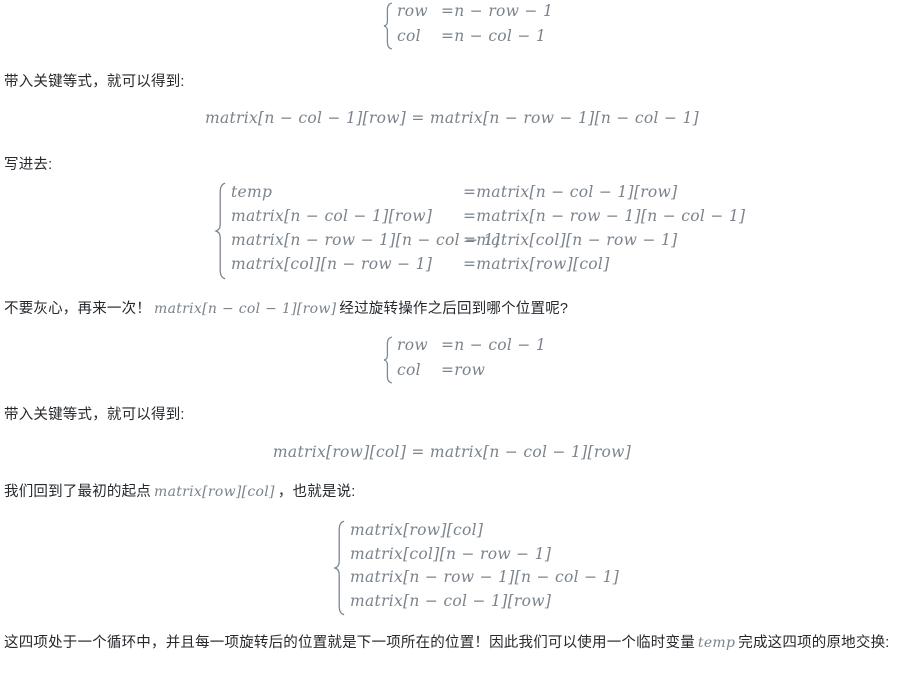 The width and height of the screenshot is (904, 684). I want to click on system-4-row-1: matrix[col][n − row − 1], so click(484, 557).